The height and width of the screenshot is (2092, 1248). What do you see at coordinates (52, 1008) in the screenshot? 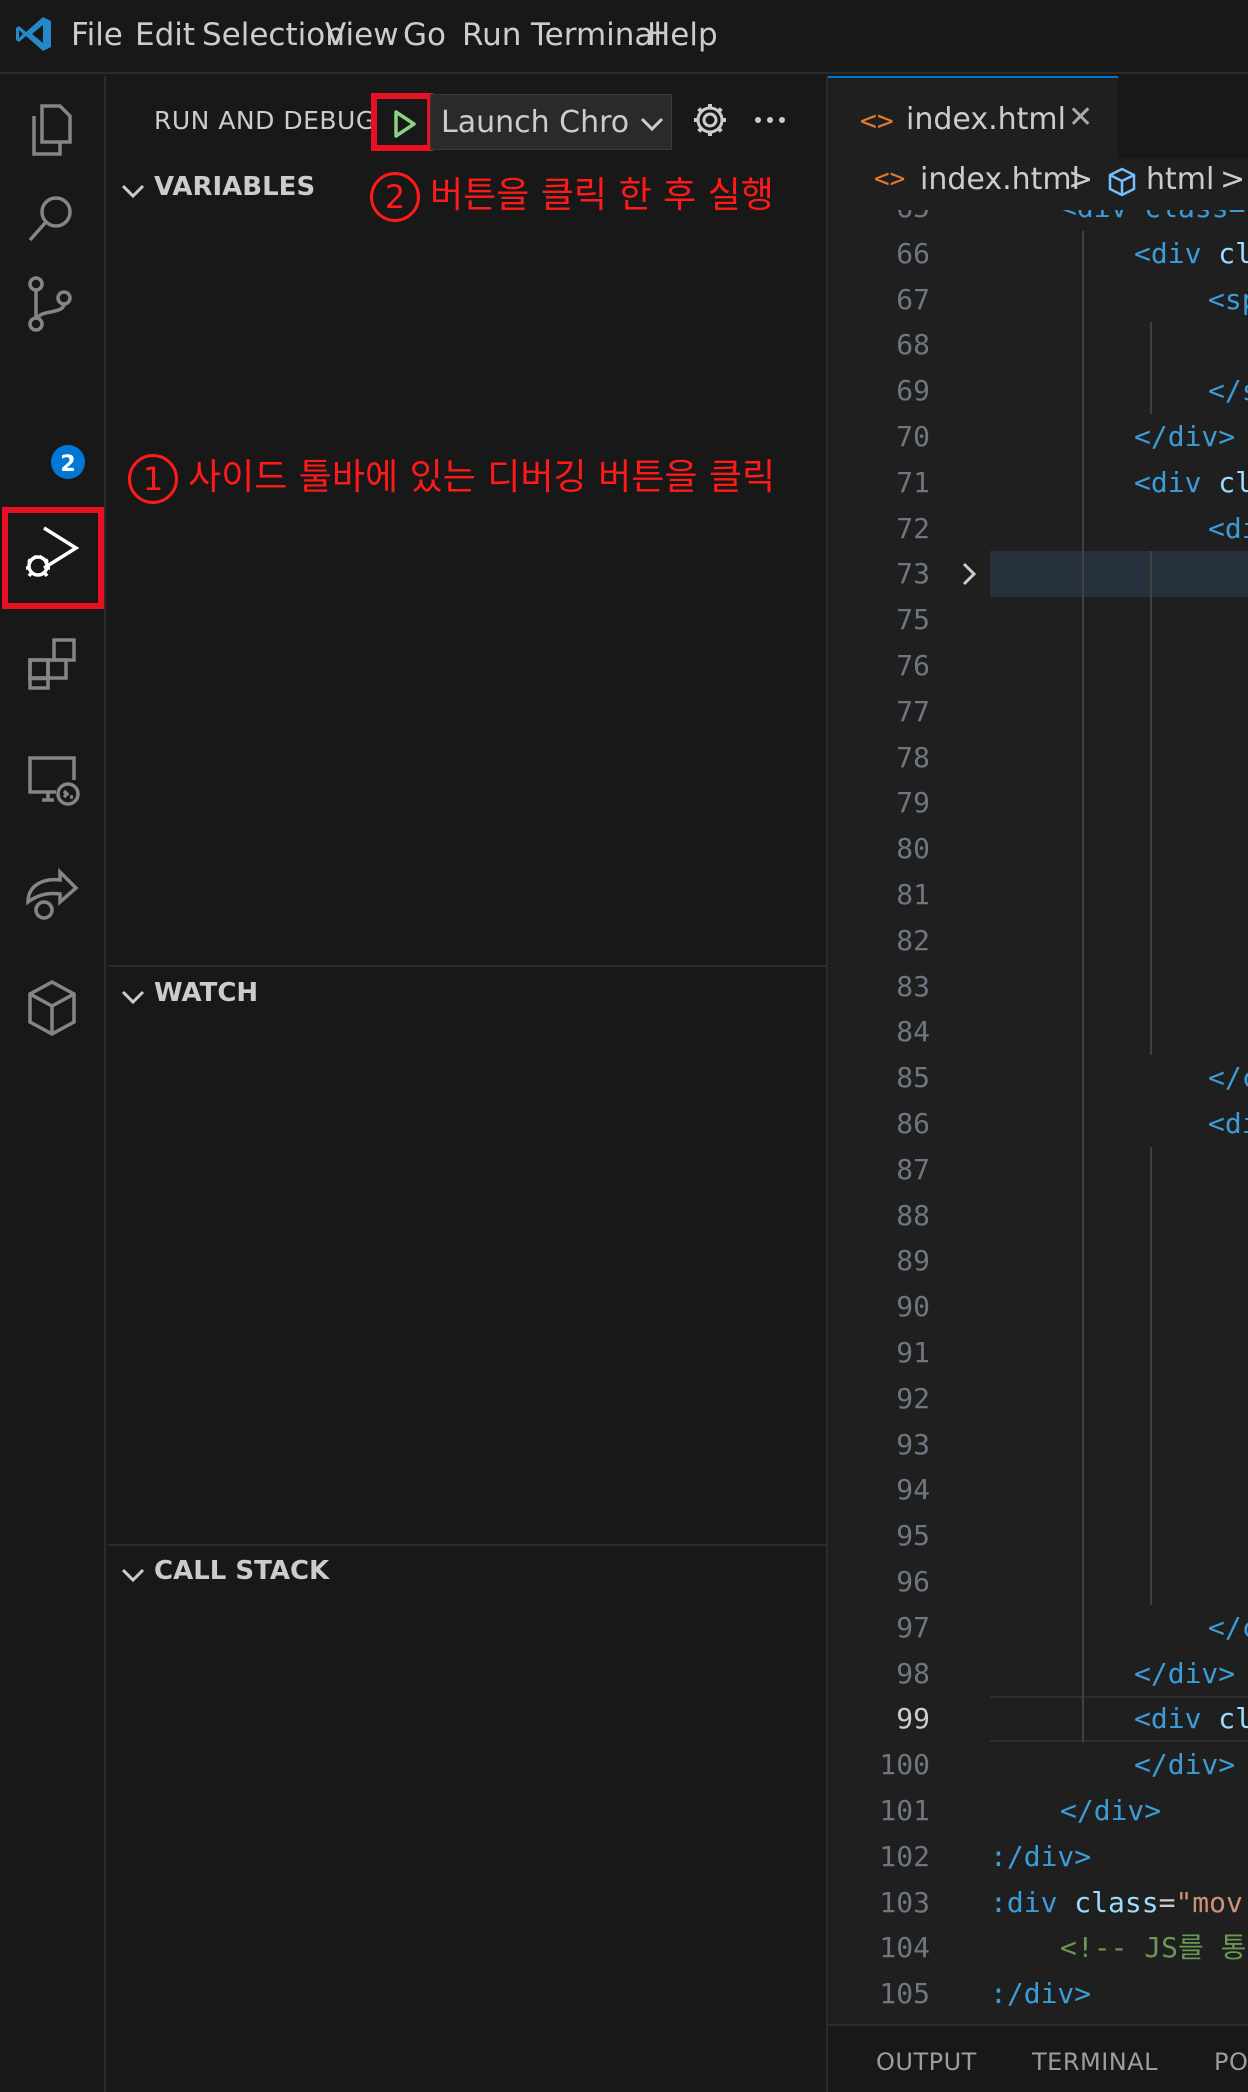
I see `codesandbox-icon` at bounding box center [52, 1008].